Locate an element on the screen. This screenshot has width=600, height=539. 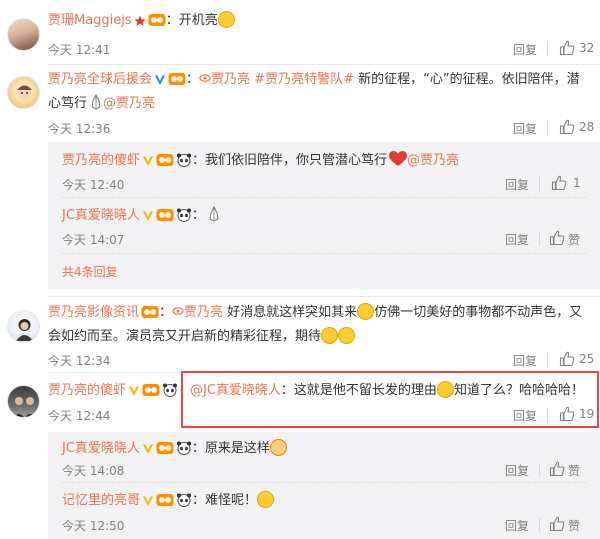
username: 贾乃亮影像资讯 is located at coordinates (93, 312).